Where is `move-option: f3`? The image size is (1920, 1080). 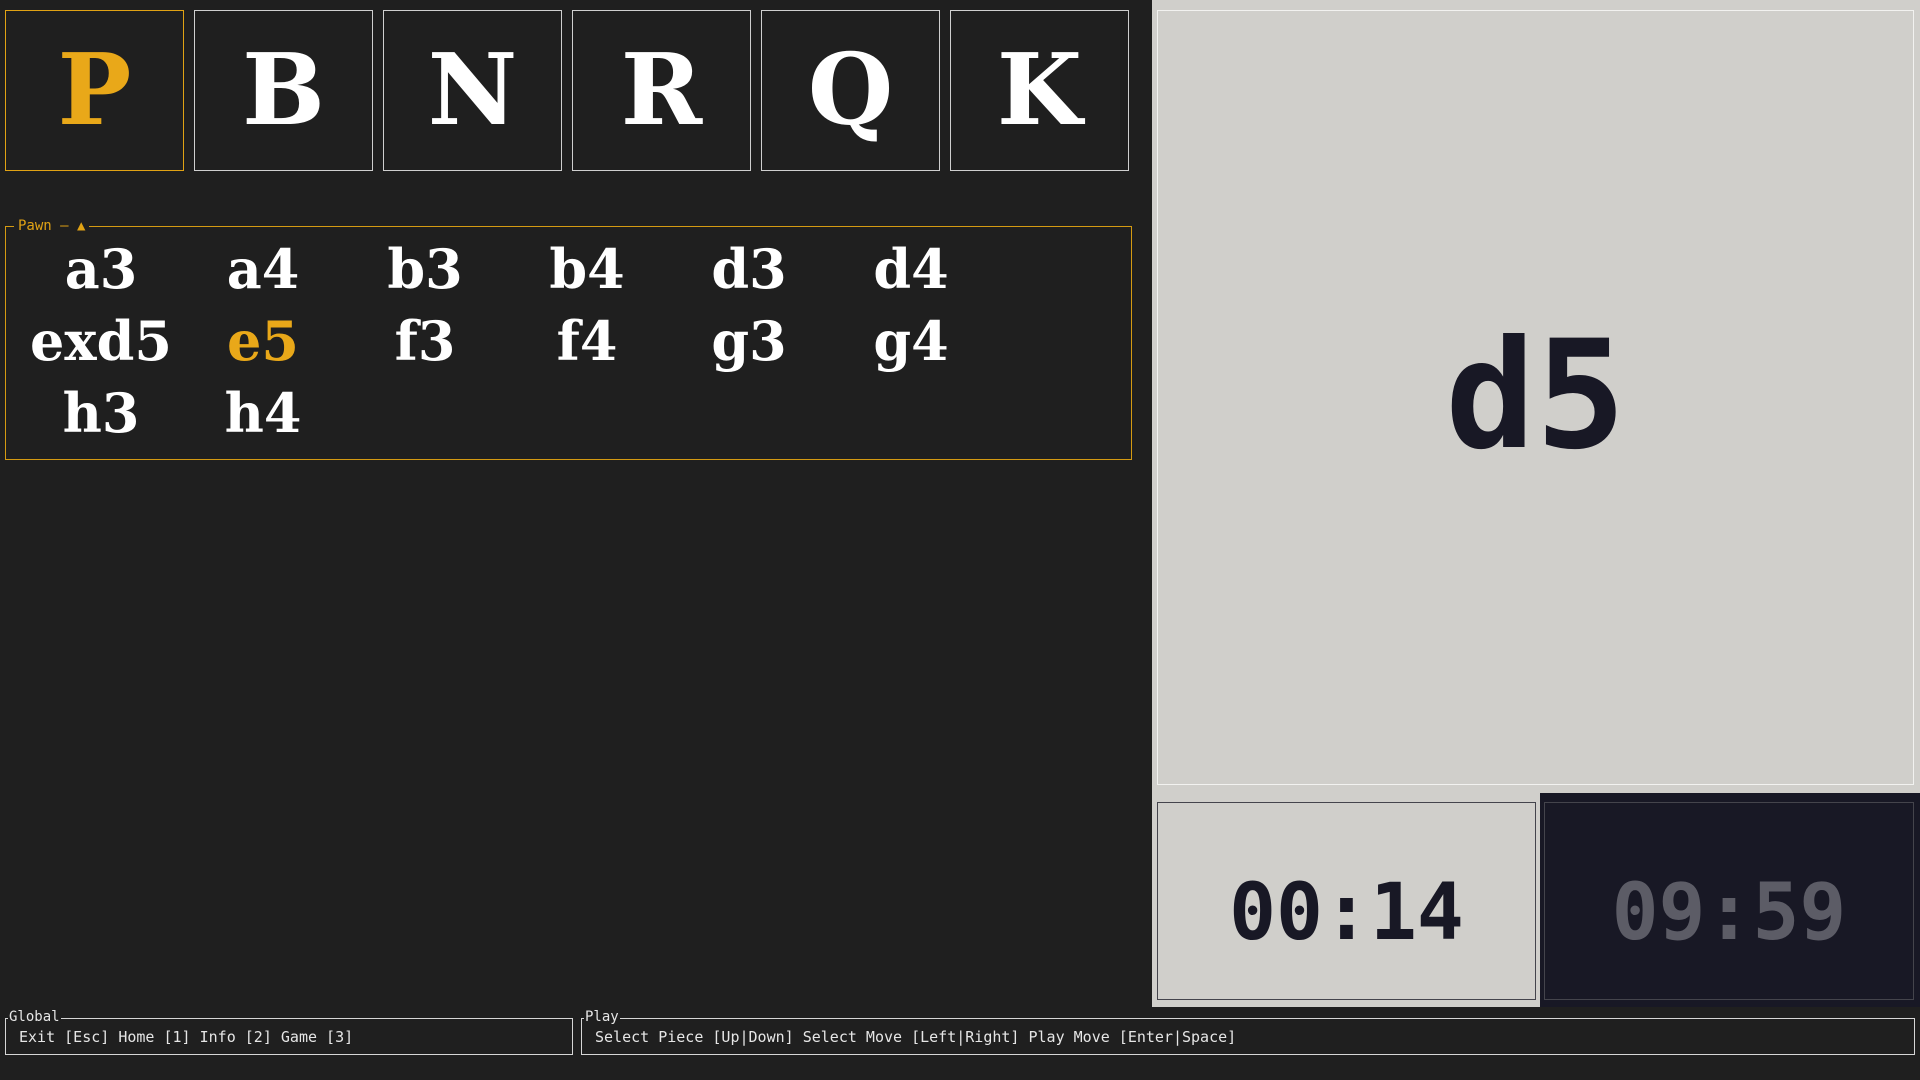 move-option: f3 is located at coordinates (425, 341).